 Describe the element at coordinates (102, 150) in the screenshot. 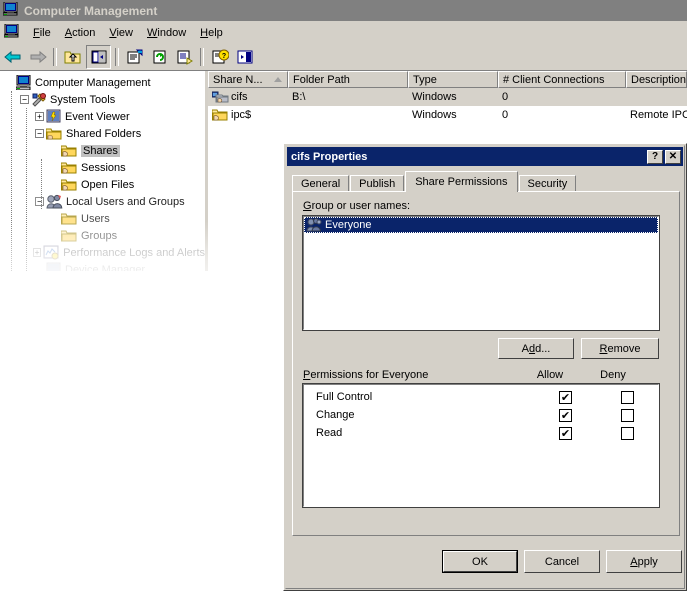

I see `tree-item-shares: Shares` at that location.